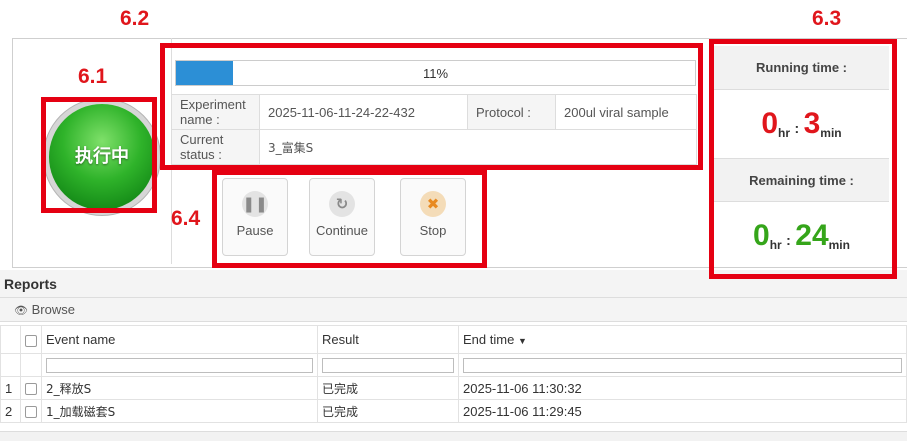  I want to click on table-row: 2 1_加载磁套S 已完成 2025-11-06 11:29:45, so click(453, 411).